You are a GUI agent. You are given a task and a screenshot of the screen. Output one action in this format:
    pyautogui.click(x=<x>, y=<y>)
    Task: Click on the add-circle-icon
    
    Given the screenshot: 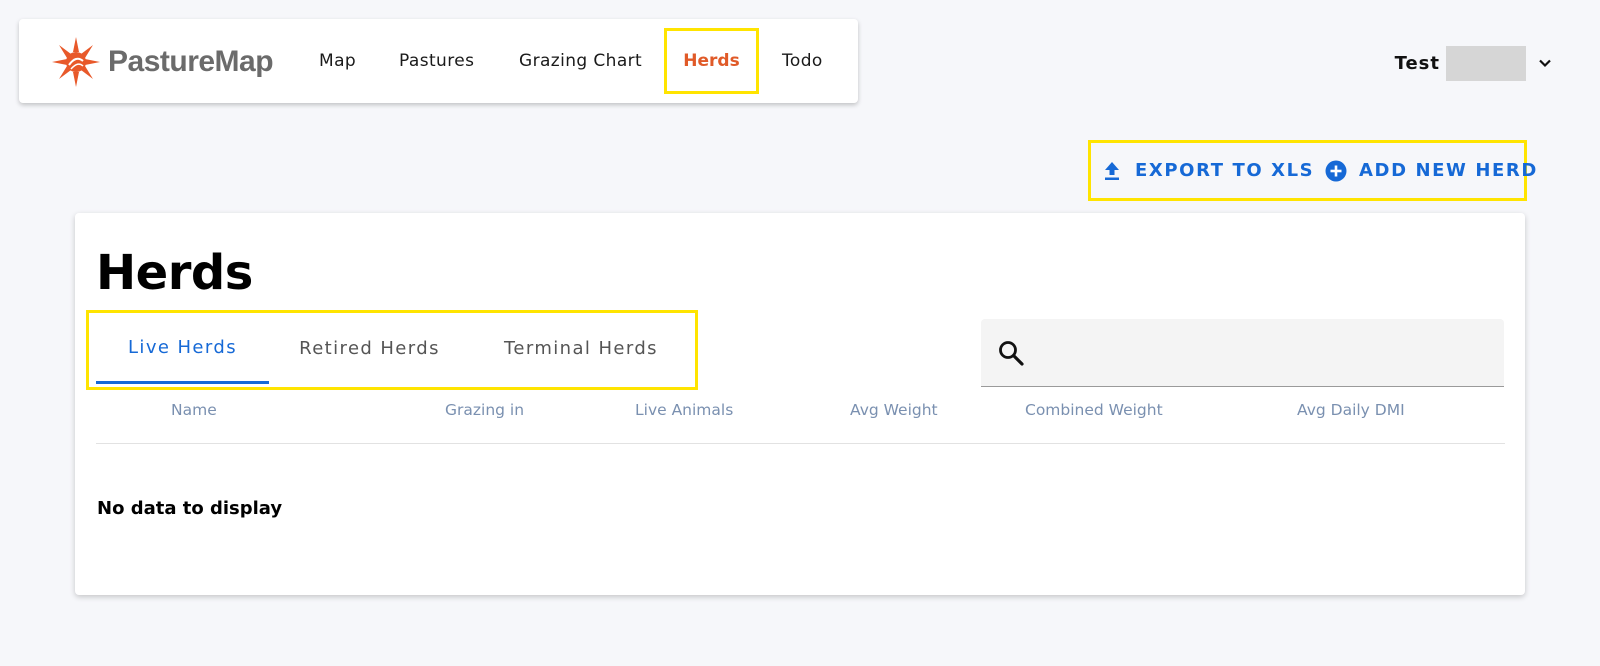 What is the action you would take?
    pyautogui.click(x=1336, y=171)
    